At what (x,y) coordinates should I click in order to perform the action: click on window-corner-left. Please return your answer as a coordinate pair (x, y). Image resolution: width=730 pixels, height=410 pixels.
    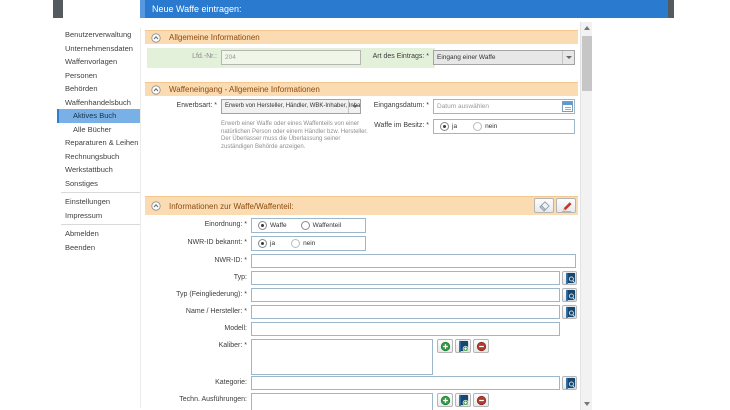
    Looking at the image, I should click on (58, 9).